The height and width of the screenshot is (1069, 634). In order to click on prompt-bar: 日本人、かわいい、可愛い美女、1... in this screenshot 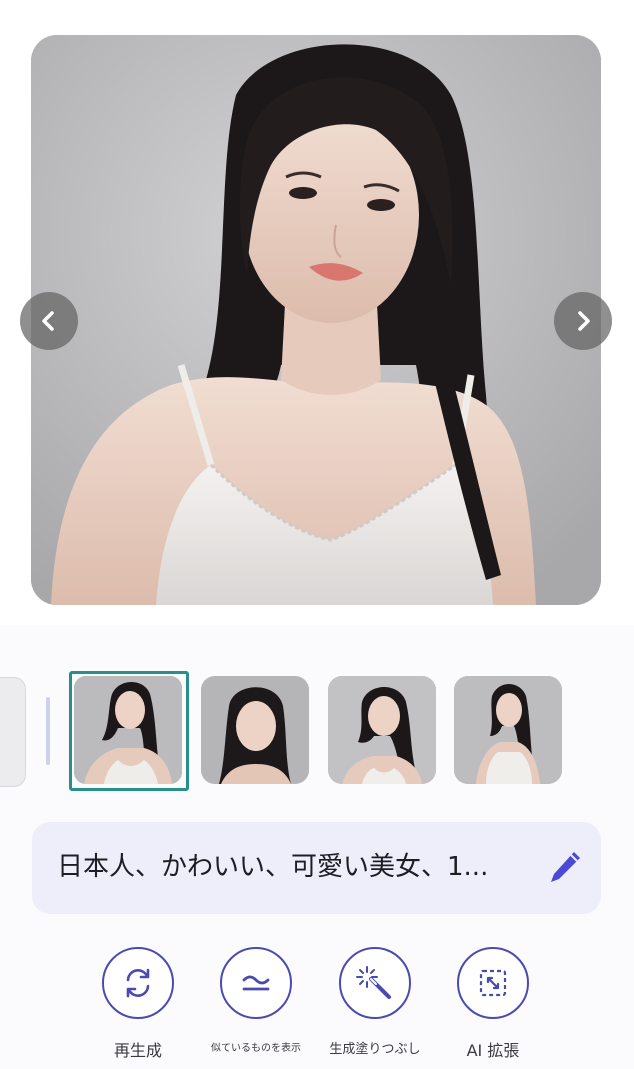, I will do `click(316, 868)`.